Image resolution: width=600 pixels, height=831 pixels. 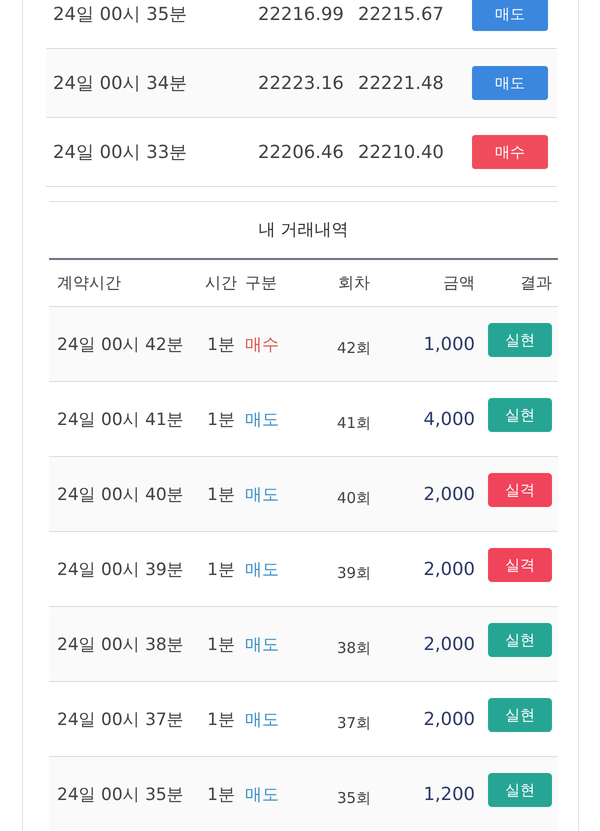 What do you see at coordinates (354, 722) in the screenshot?
I see `round-cell-text: 37회` at bounding box center [354, 722].